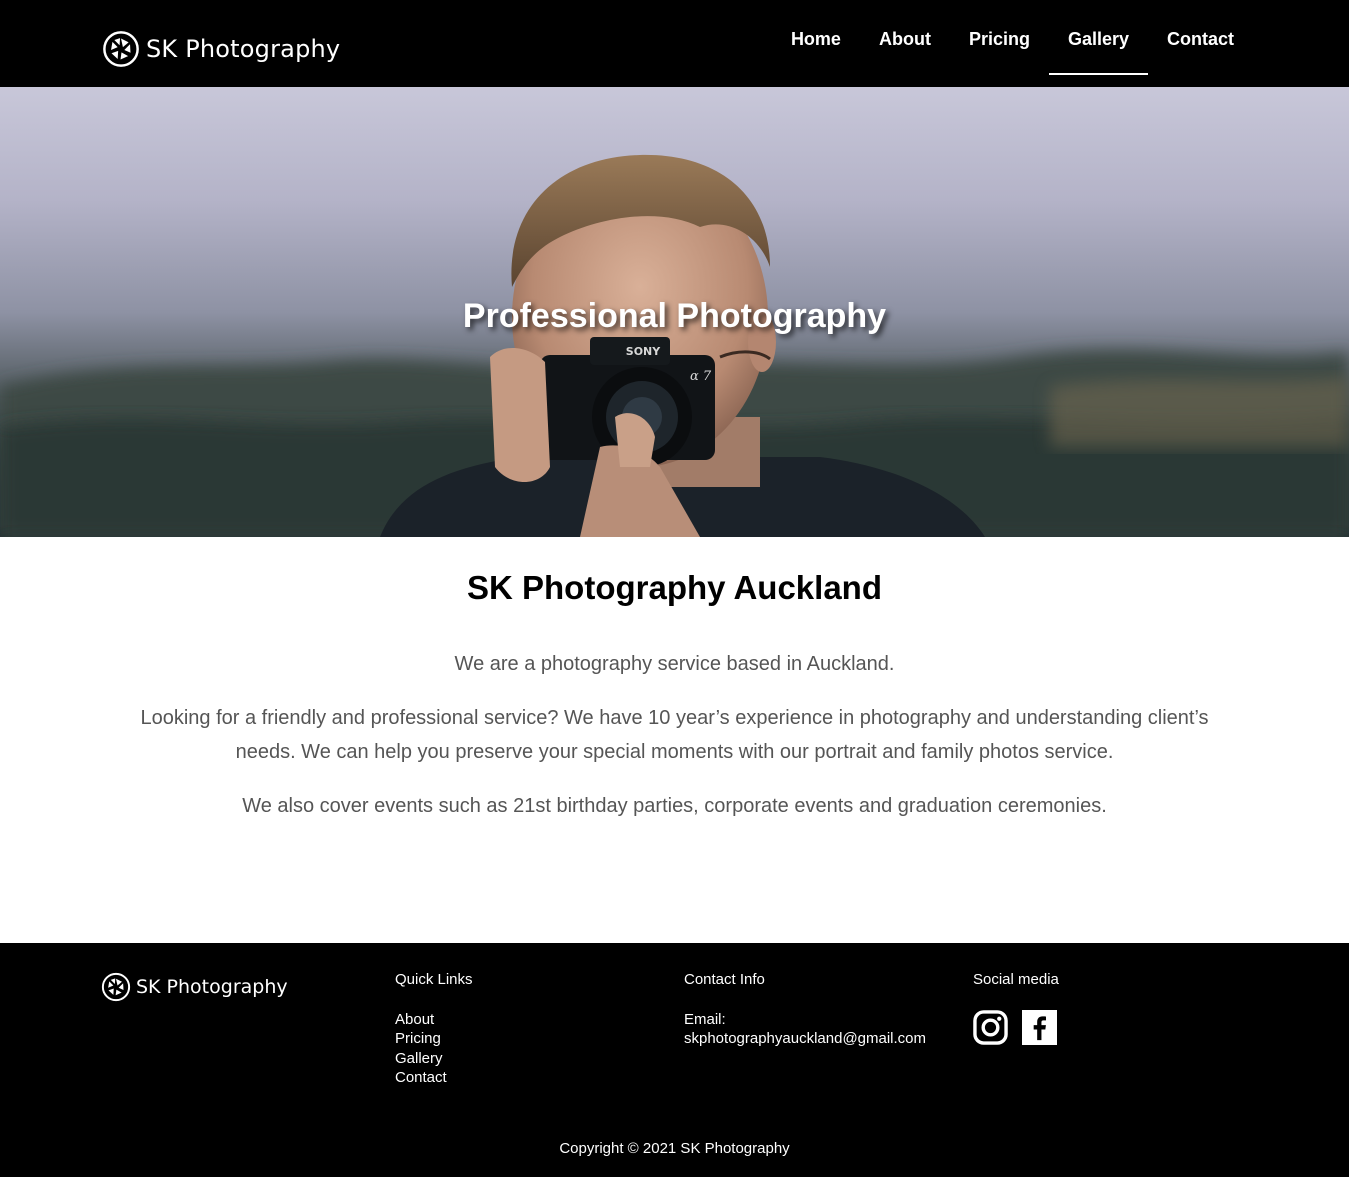 The image size is (1349, 1177). What do you see at coordinates (674, 316) in the screenshot?
I see `hero-title: Professional Photography` at bounding box center [674, 316].